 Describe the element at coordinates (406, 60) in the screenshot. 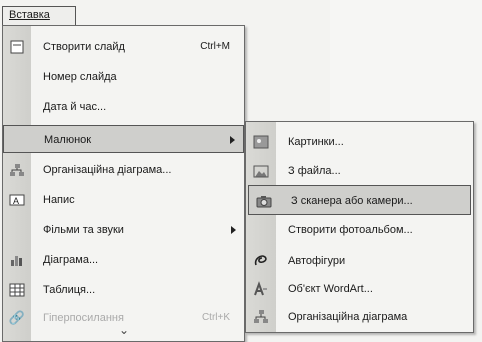

I see `background-slide-area` at that location.